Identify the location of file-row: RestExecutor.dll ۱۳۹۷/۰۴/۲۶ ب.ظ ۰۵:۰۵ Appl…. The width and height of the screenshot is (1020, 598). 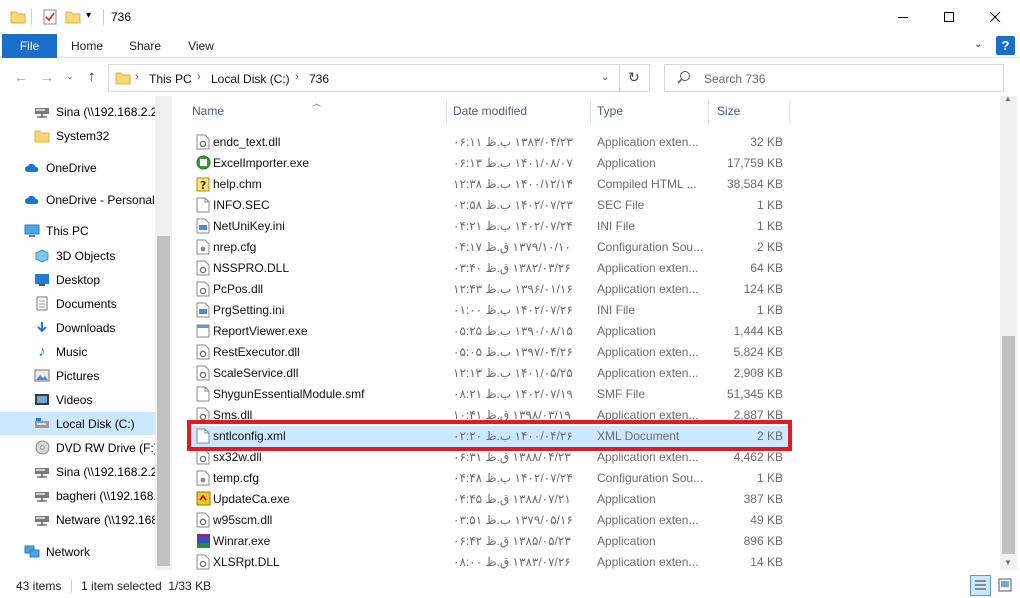
(490, 352).